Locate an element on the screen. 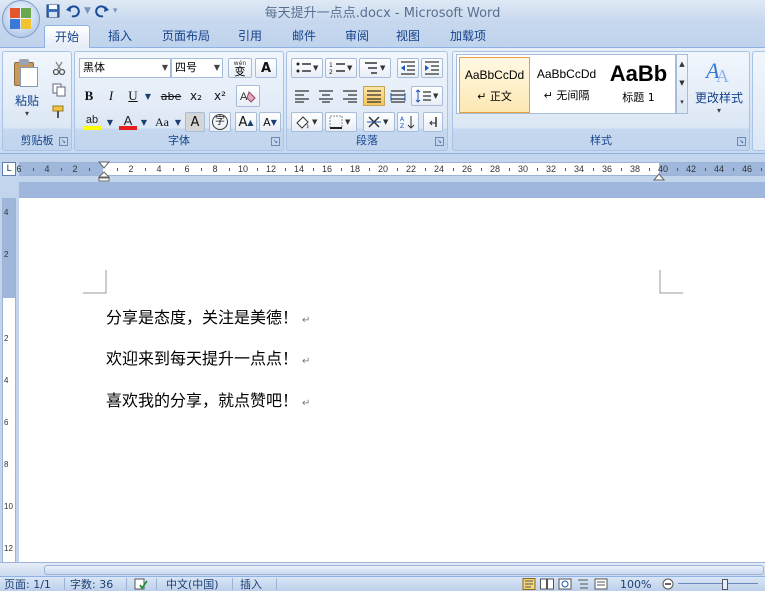  highlight-dropdown-icon: ▼ is located at coordinates (110, 122).